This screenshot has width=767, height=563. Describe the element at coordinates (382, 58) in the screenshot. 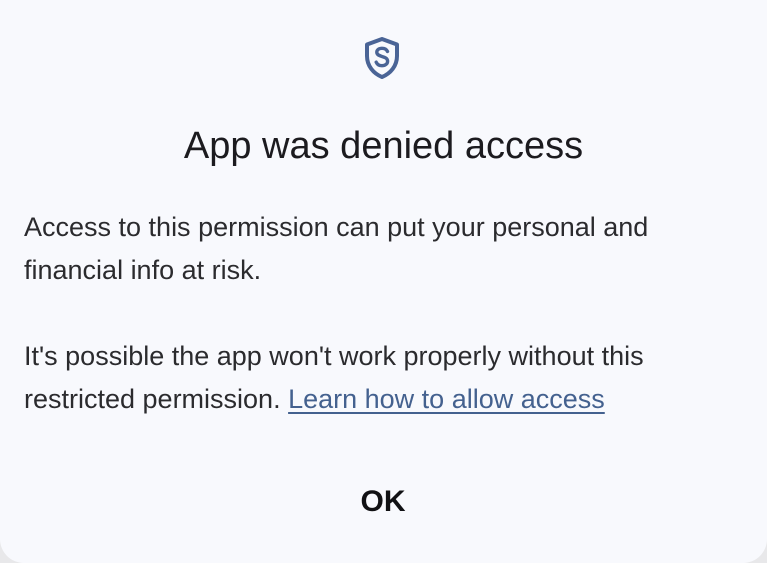

I see `shield-icon` at that location.